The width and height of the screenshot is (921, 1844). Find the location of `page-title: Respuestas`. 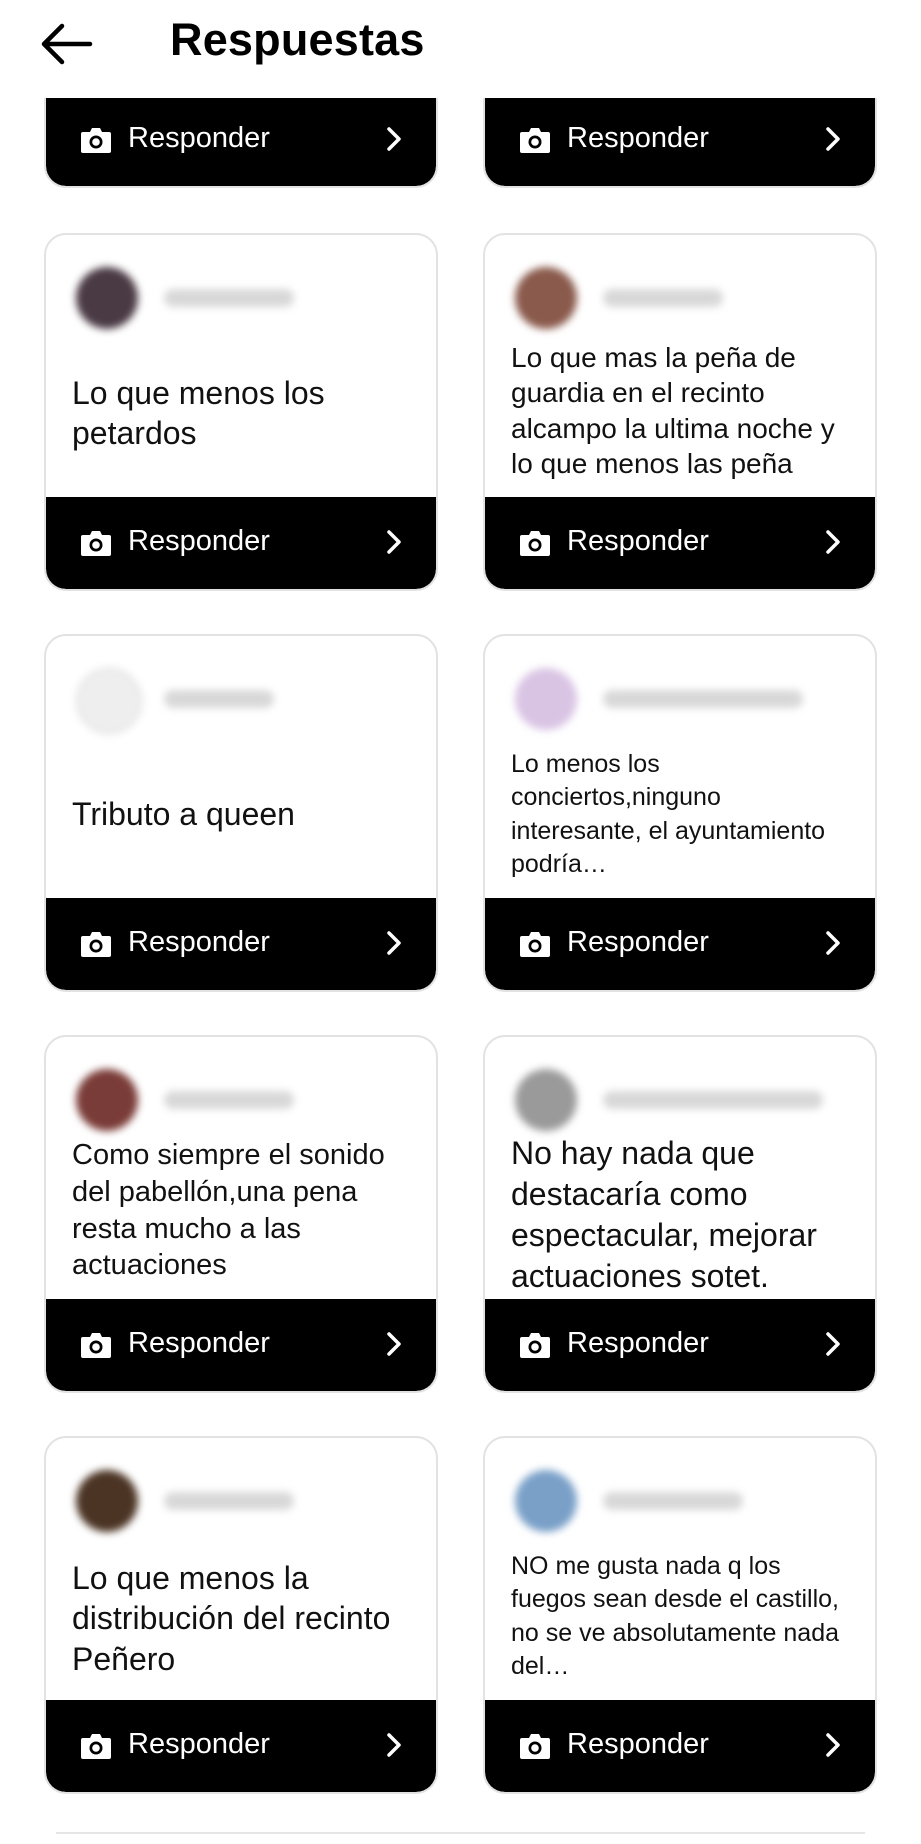

page-title: Respuestas is located at coordinates (297, 39).